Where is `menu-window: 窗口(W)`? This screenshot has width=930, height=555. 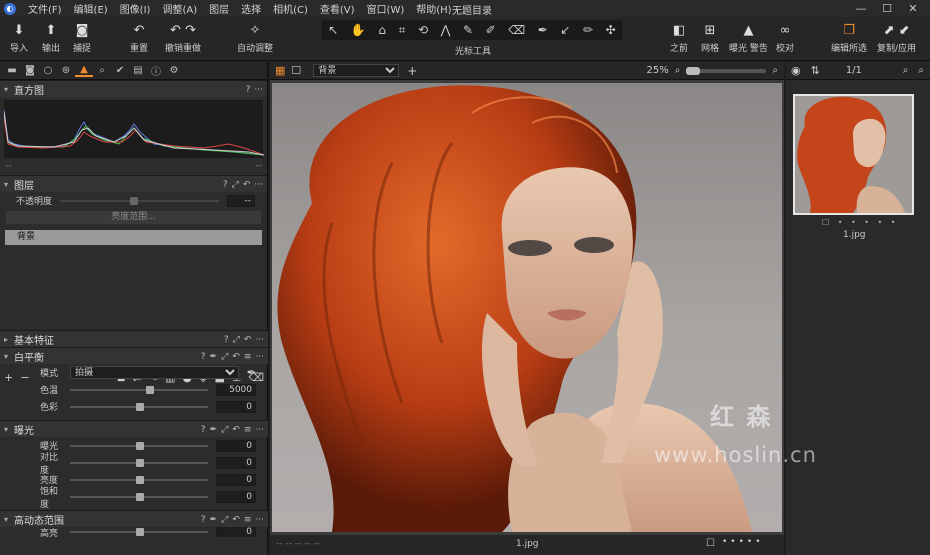 menu-window: 窗口(W) is located at coordinates (386, 8).